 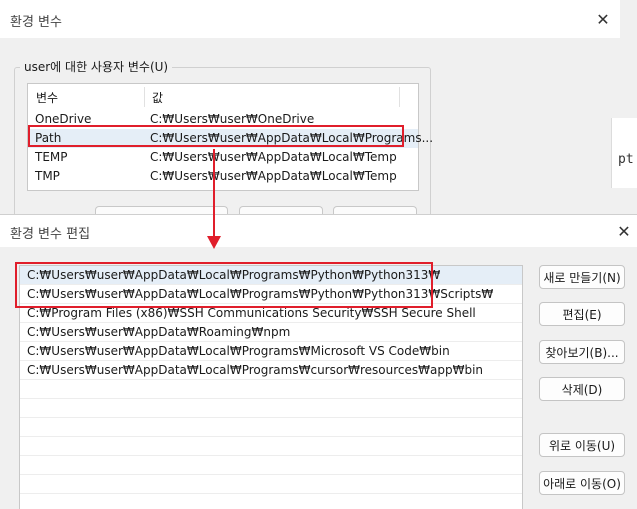 What do you see at coordinates (47, 97) in the screenshot?
I see `column-header-name: 변수` at bounding box center [47, 97].